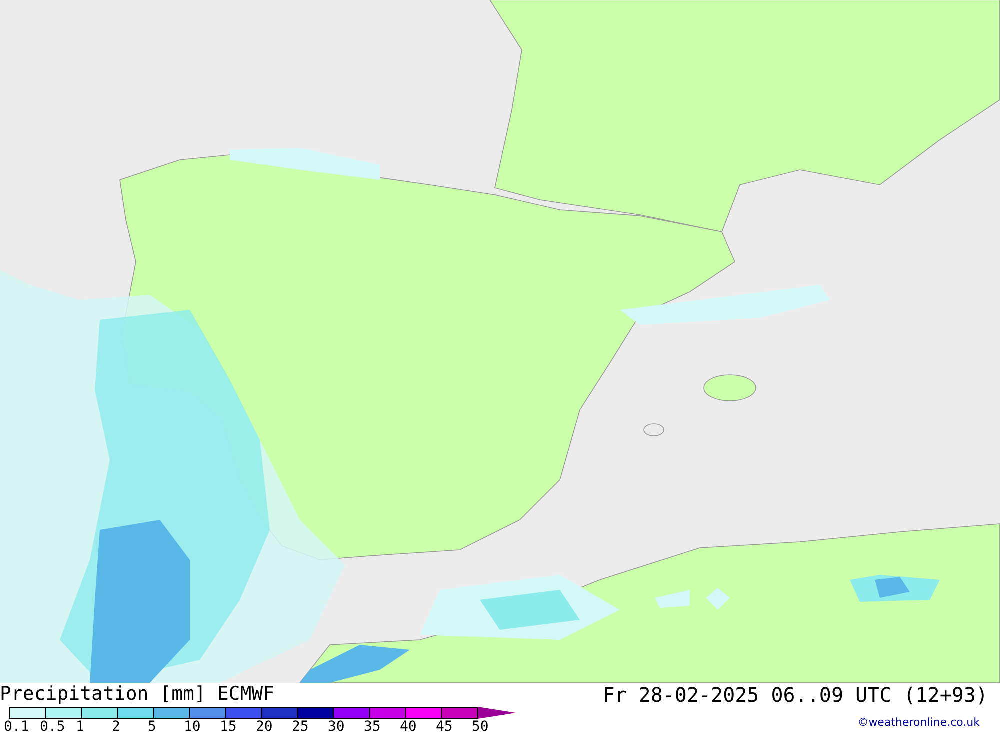  Describe the element at coordinates (193, 726) in the screenshot. I see `scale-label: 10` at that location.